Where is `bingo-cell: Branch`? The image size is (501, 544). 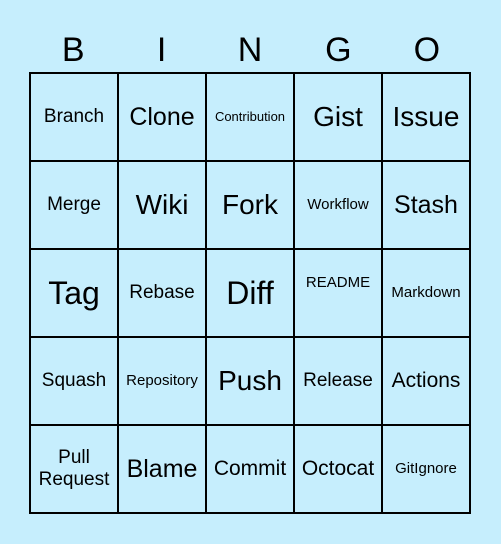
bingo-cell: Branch is located at coordinates (74, 117).